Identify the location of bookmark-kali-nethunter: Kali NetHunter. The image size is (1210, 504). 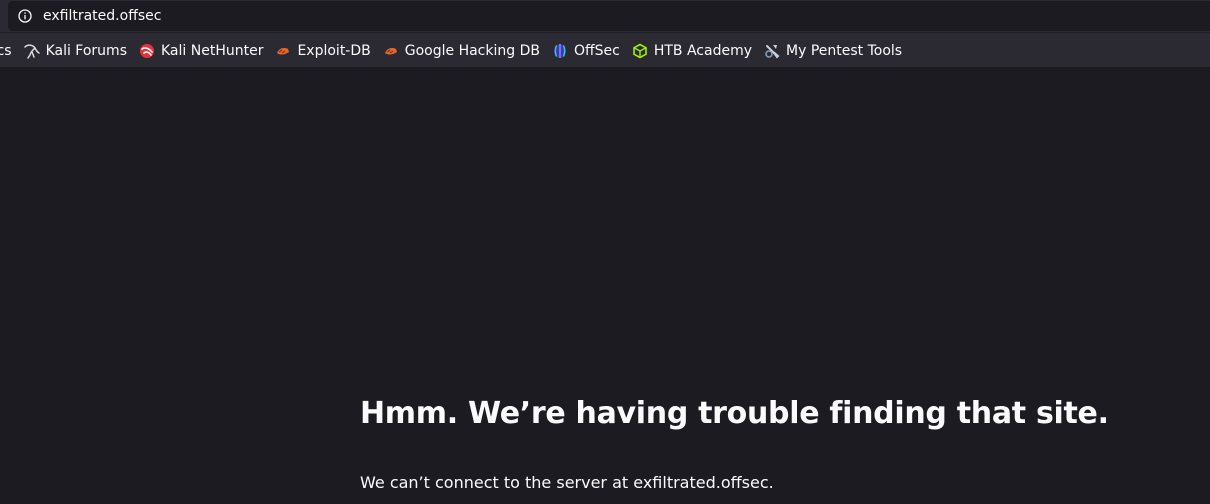
(201, 51).